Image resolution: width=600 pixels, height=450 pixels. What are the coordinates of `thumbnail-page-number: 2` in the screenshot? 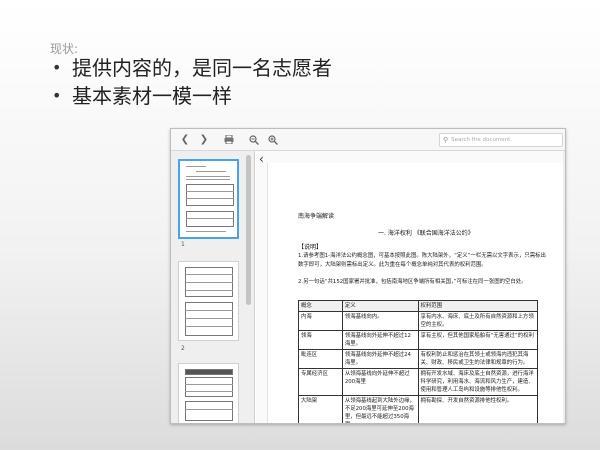 It's located at (183, 348).